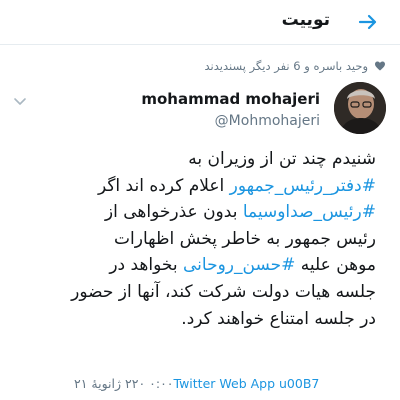 The image size is (400, 400). Describe the element at coordinates (286, 66) in the screenshot. I see `liked-by-text: وحید باسره و 6 نفر دیگر پسندیدند` at that location.